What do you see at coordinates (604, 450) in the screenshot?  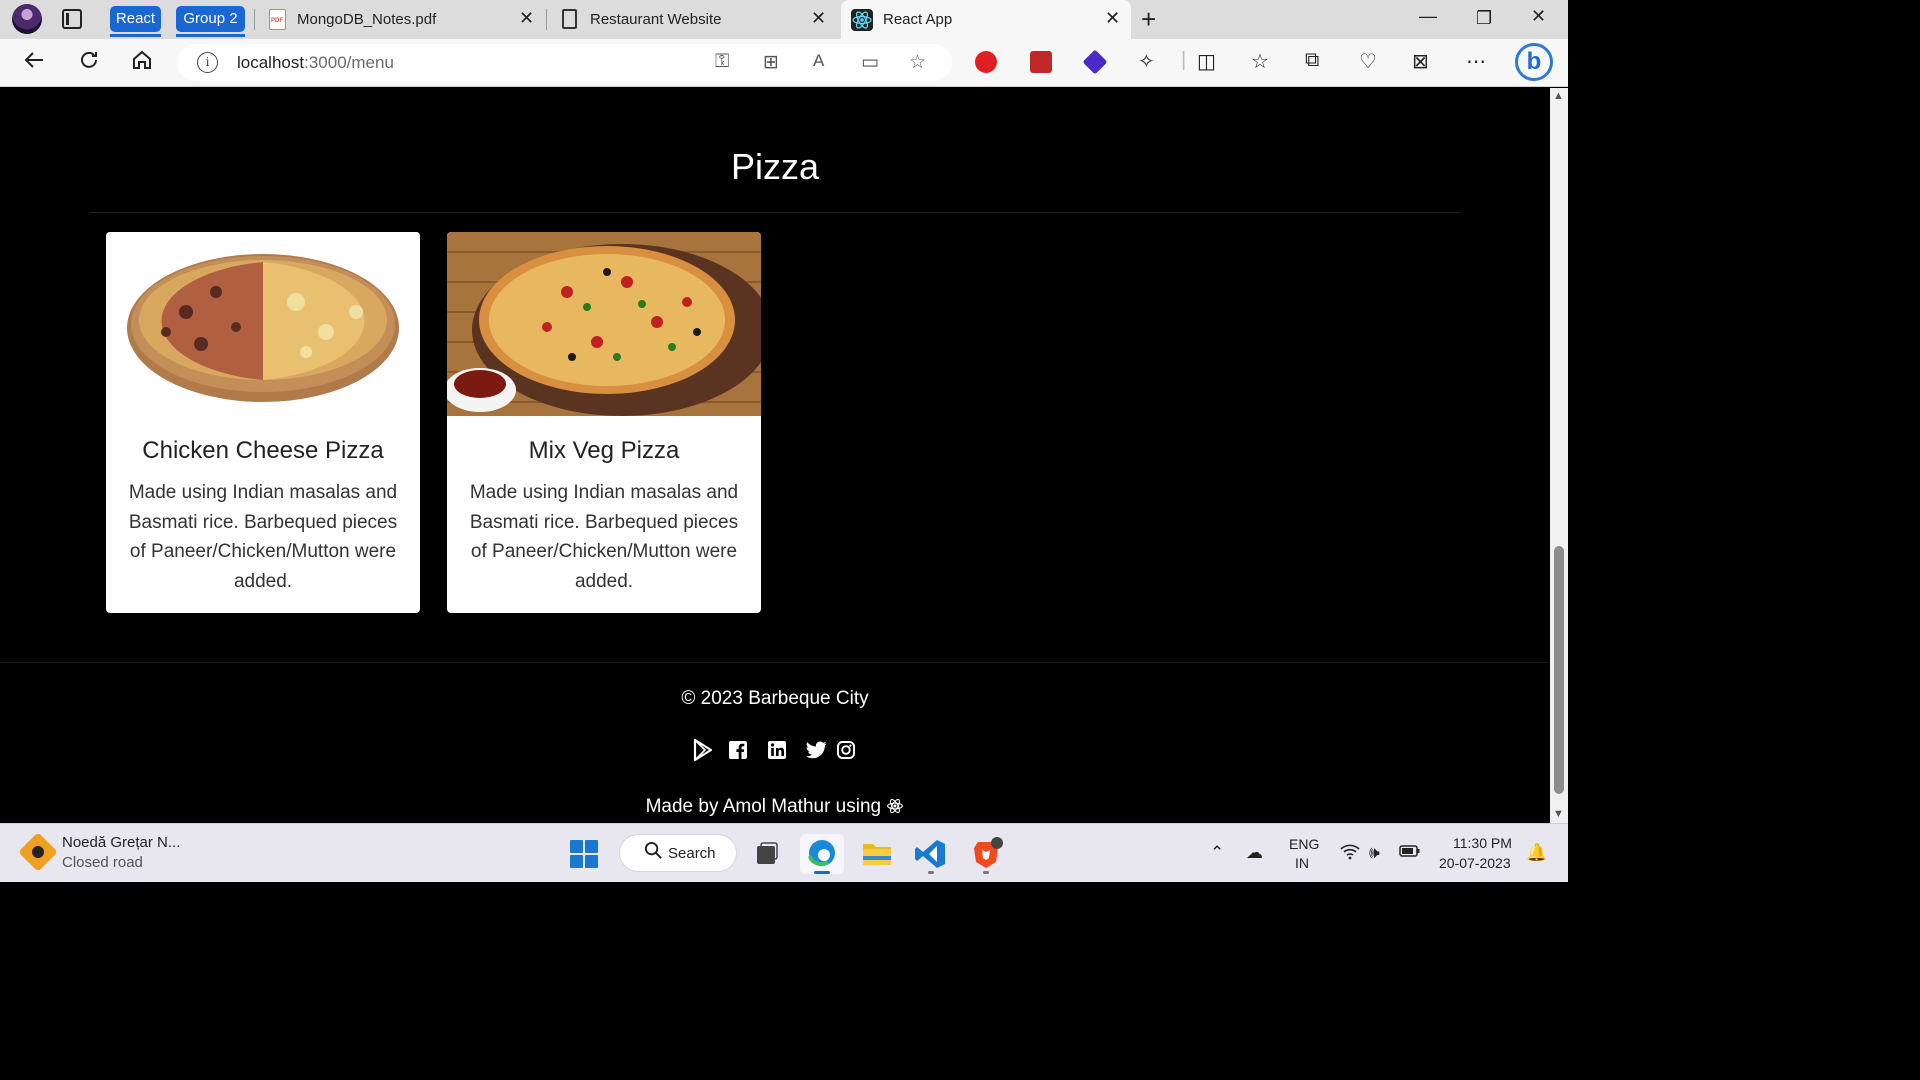 I see `item-name: Mix Veg Pizza` at bounding box center [604, 450].